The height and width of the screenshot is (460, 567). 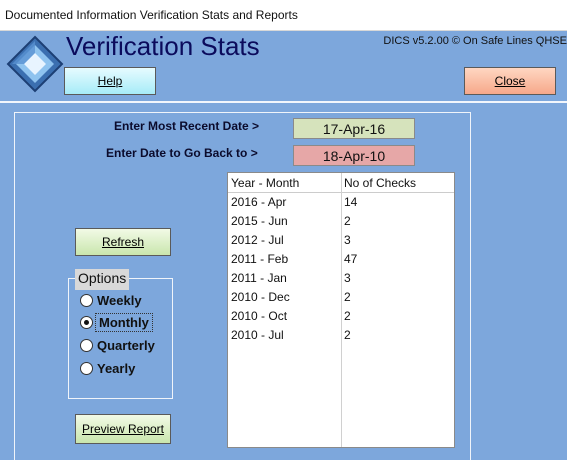 What do you see at coordinates (354, 155) in the screenshot?
I see `back-date-field: 18-Apr-10` at bounding box center [354, 155].